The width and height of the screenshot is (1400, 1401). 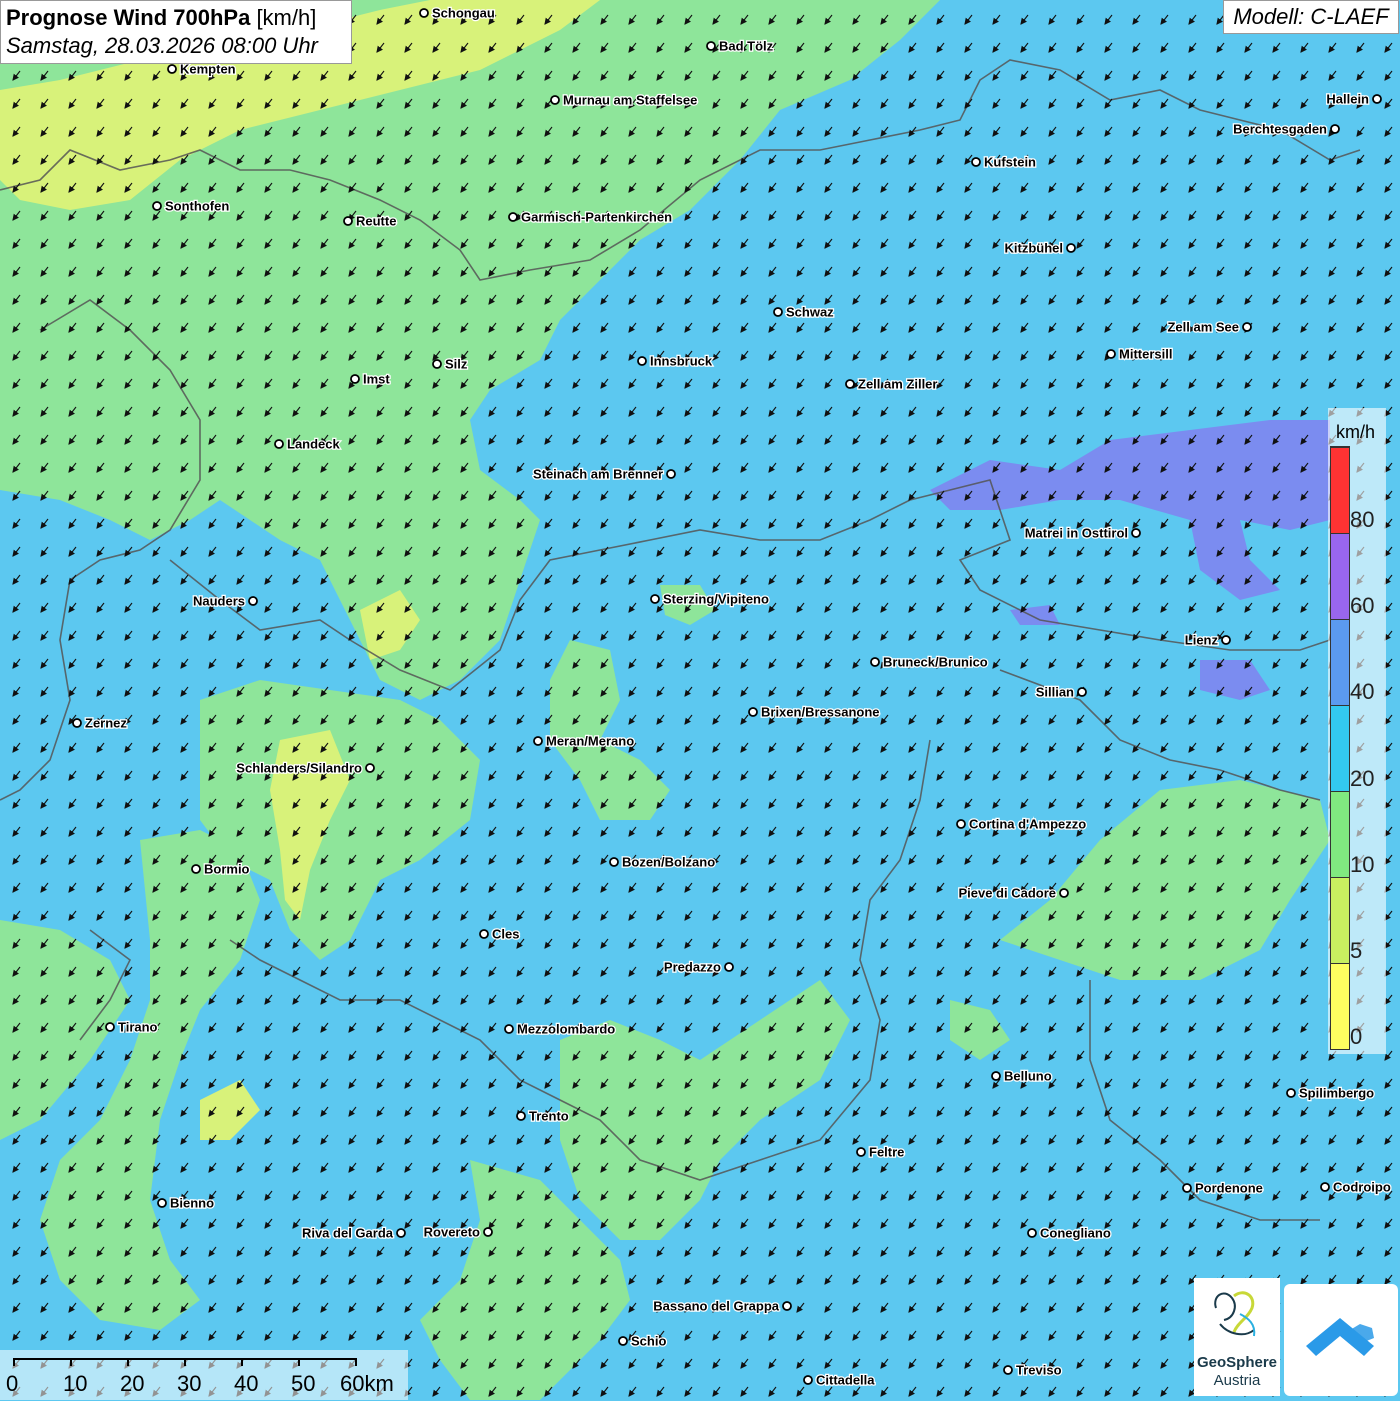 I want to click on city-label: Reutte, so click(x=376, y=221).